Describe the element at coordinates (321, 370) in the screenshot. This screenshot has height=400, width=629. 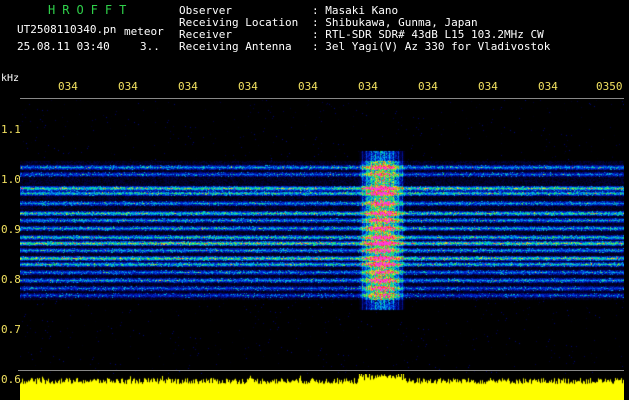
I see `baseline-line` at that location.